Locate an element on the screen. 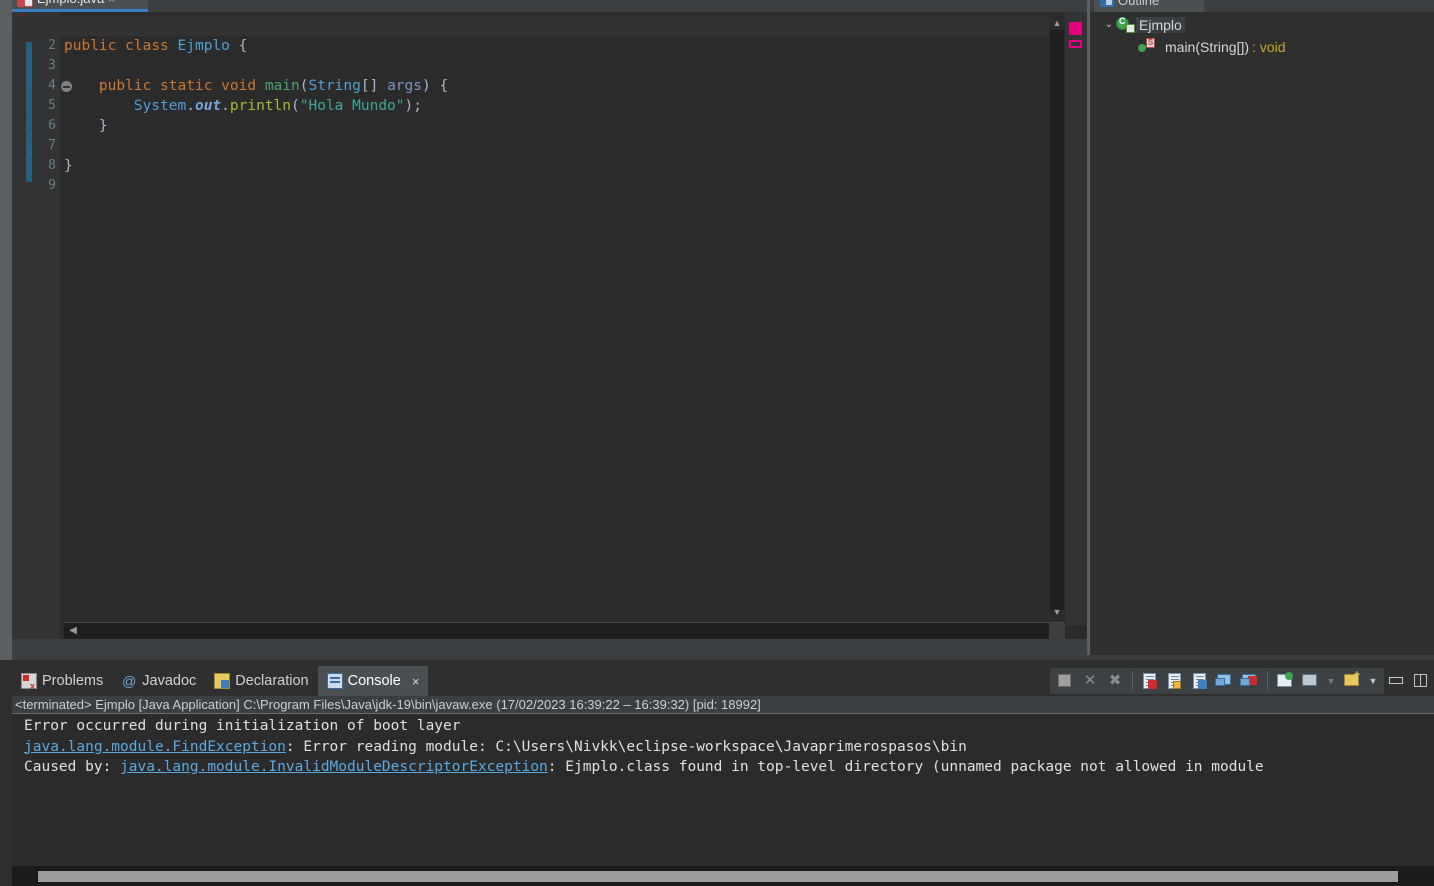  code-token: } is located at coordinates (68, 166).